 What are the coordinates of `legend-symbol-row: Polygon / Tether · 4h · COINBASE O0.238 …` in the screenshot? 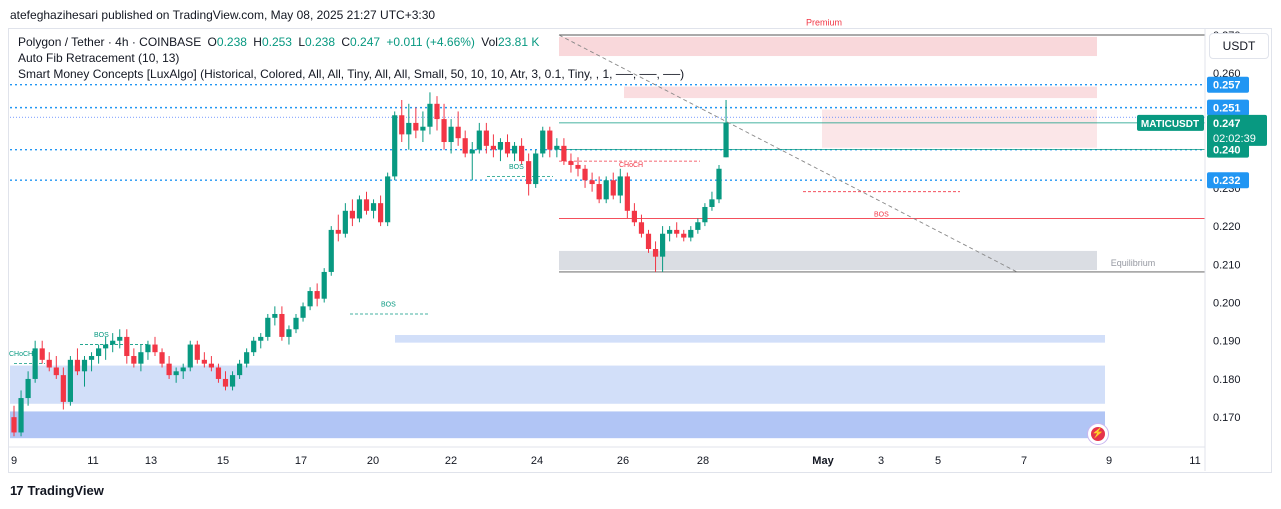 It's located at (351, 42).